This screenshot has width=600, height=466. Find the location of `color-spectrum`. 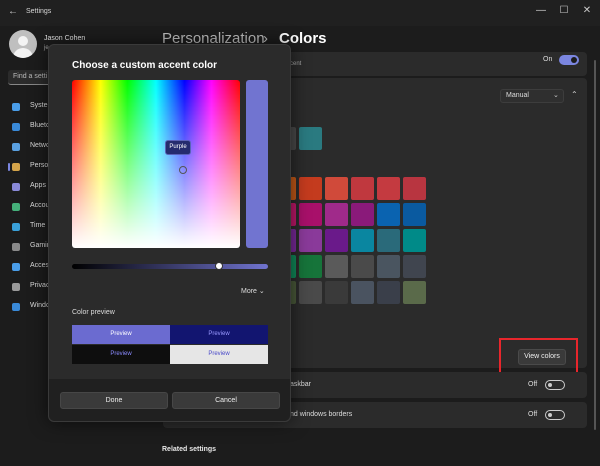

color-spectrum is located at coordinates (156, 164).